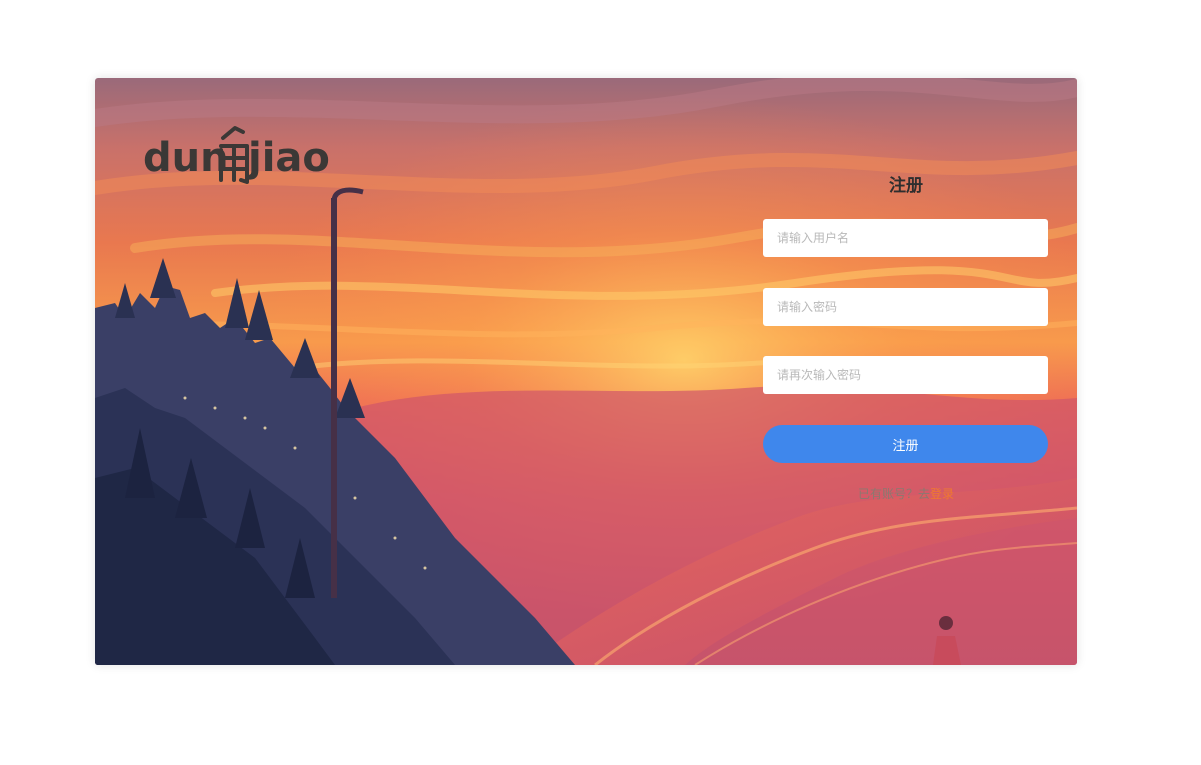 The height and width of the screenshot is (765, 1201). What do you see at coordinates (905, 238) in the screenshot?
I see `username-input` at bounding box center [905, 238].